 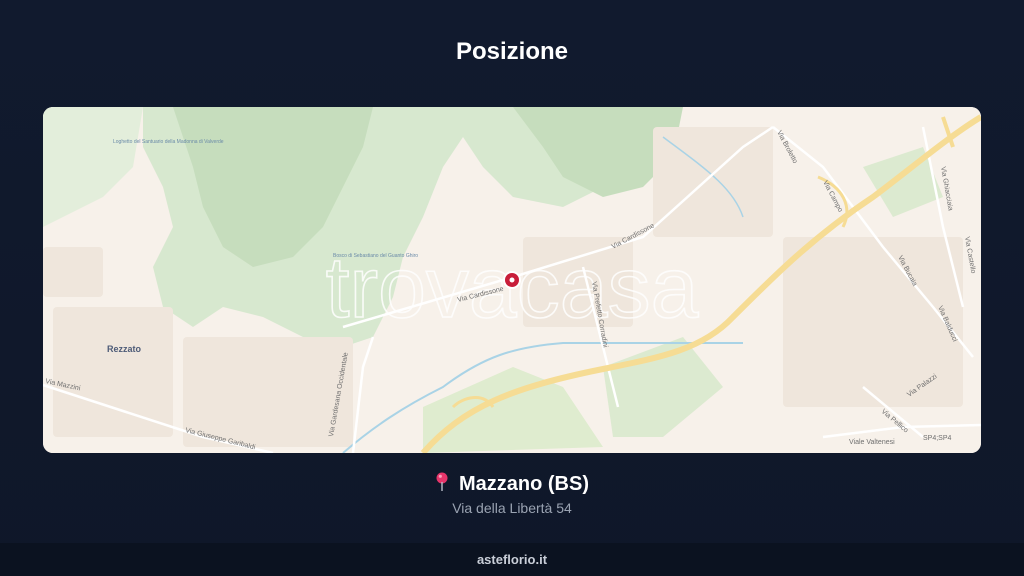 I want to click on footer-brand: asteflorio.it, so click(x=512, y=559).